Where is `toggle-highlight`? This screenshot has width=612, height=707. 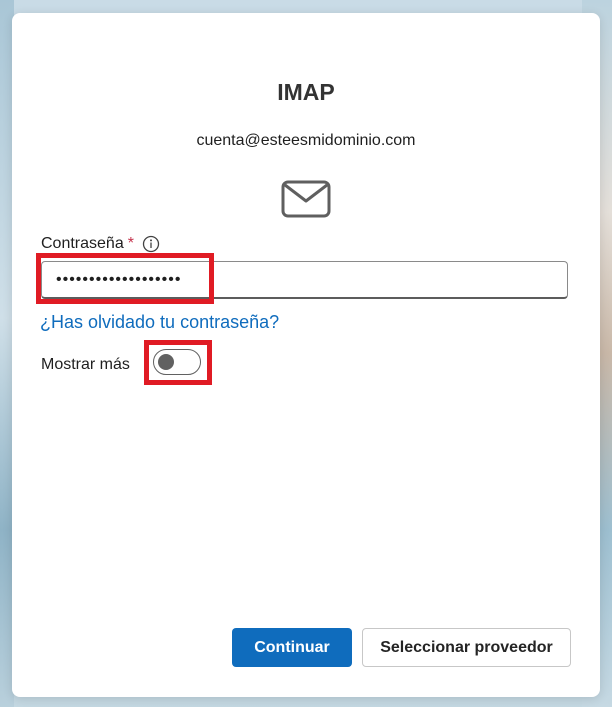 toggle-highlight is located at coordinates (178, 362).